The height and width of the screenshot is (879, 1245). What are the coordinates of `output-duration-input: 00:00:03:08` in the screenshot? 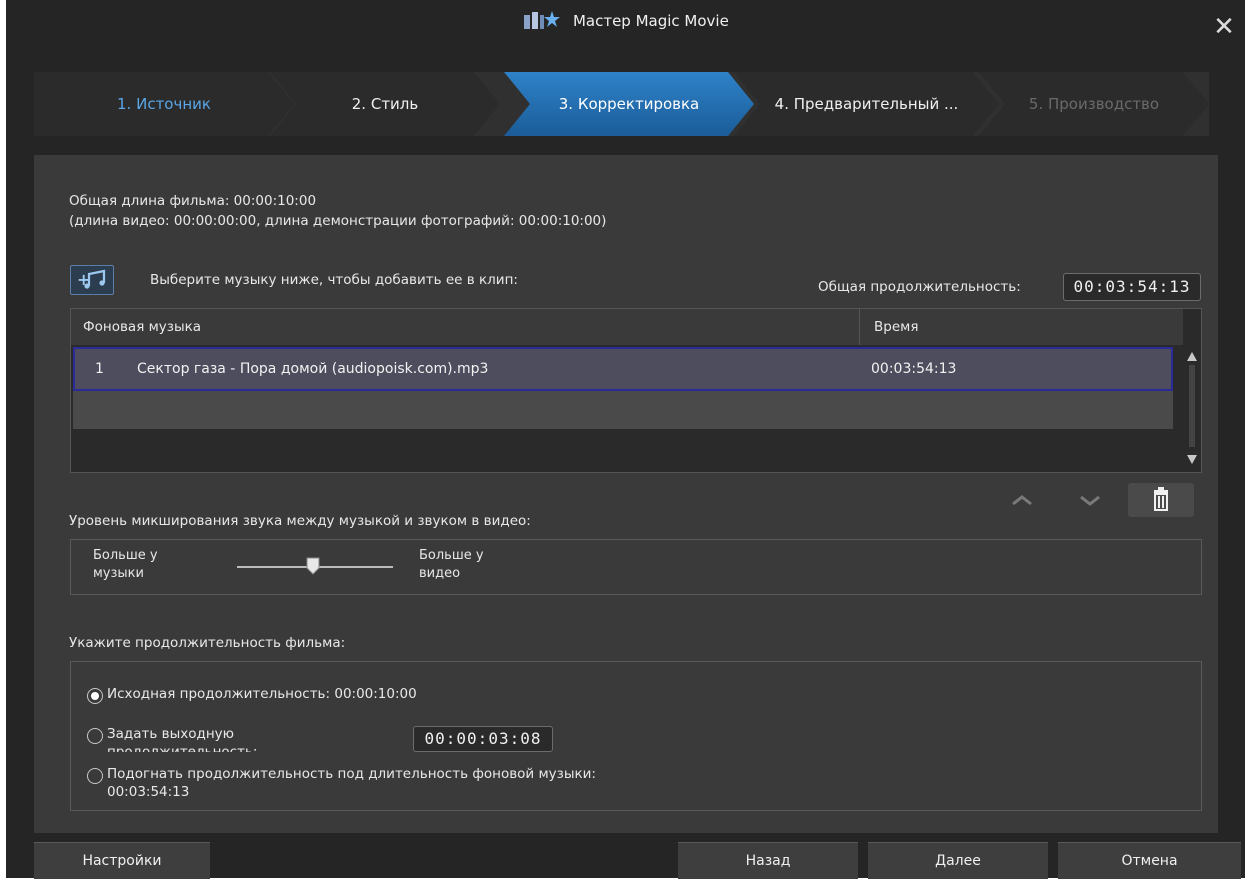 It's located at (483, 739).